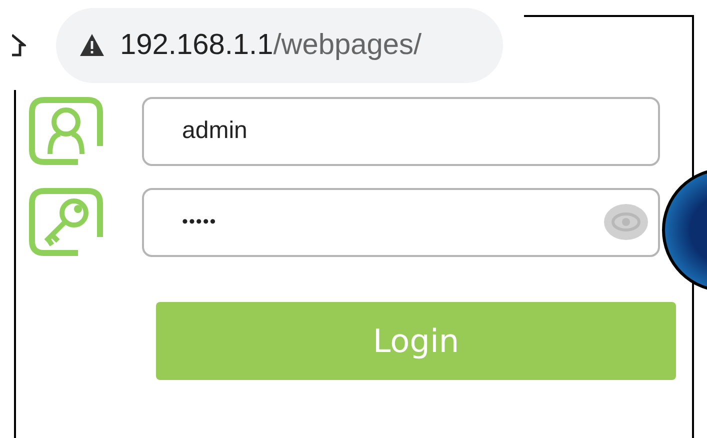 Image resolution: width=707 pixels, height=438 pixels. What do you see at coordinates (401, 131) in the screenshot?
I see `username-field: admin` at bounding box center [401, 131].